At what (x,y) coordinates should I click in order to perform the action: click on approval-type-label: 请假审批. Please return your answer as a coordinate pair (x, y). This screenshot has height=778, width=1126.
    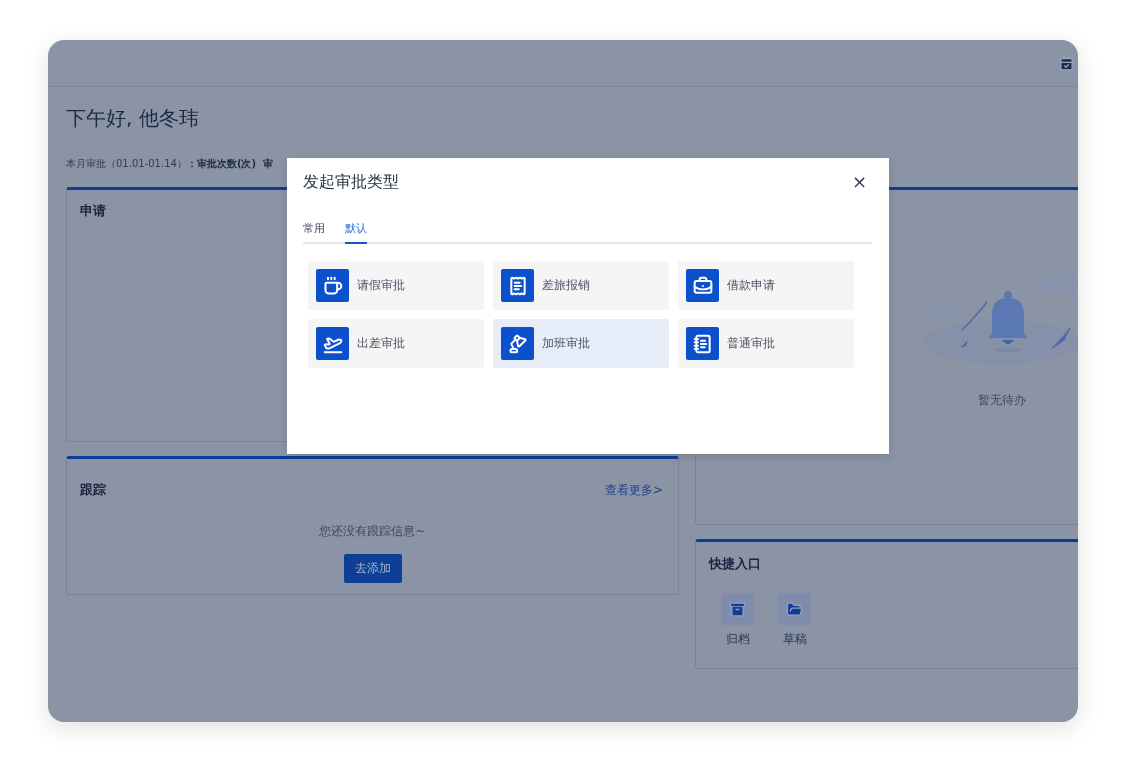
    Looking at the image, I should click on (381, 285).